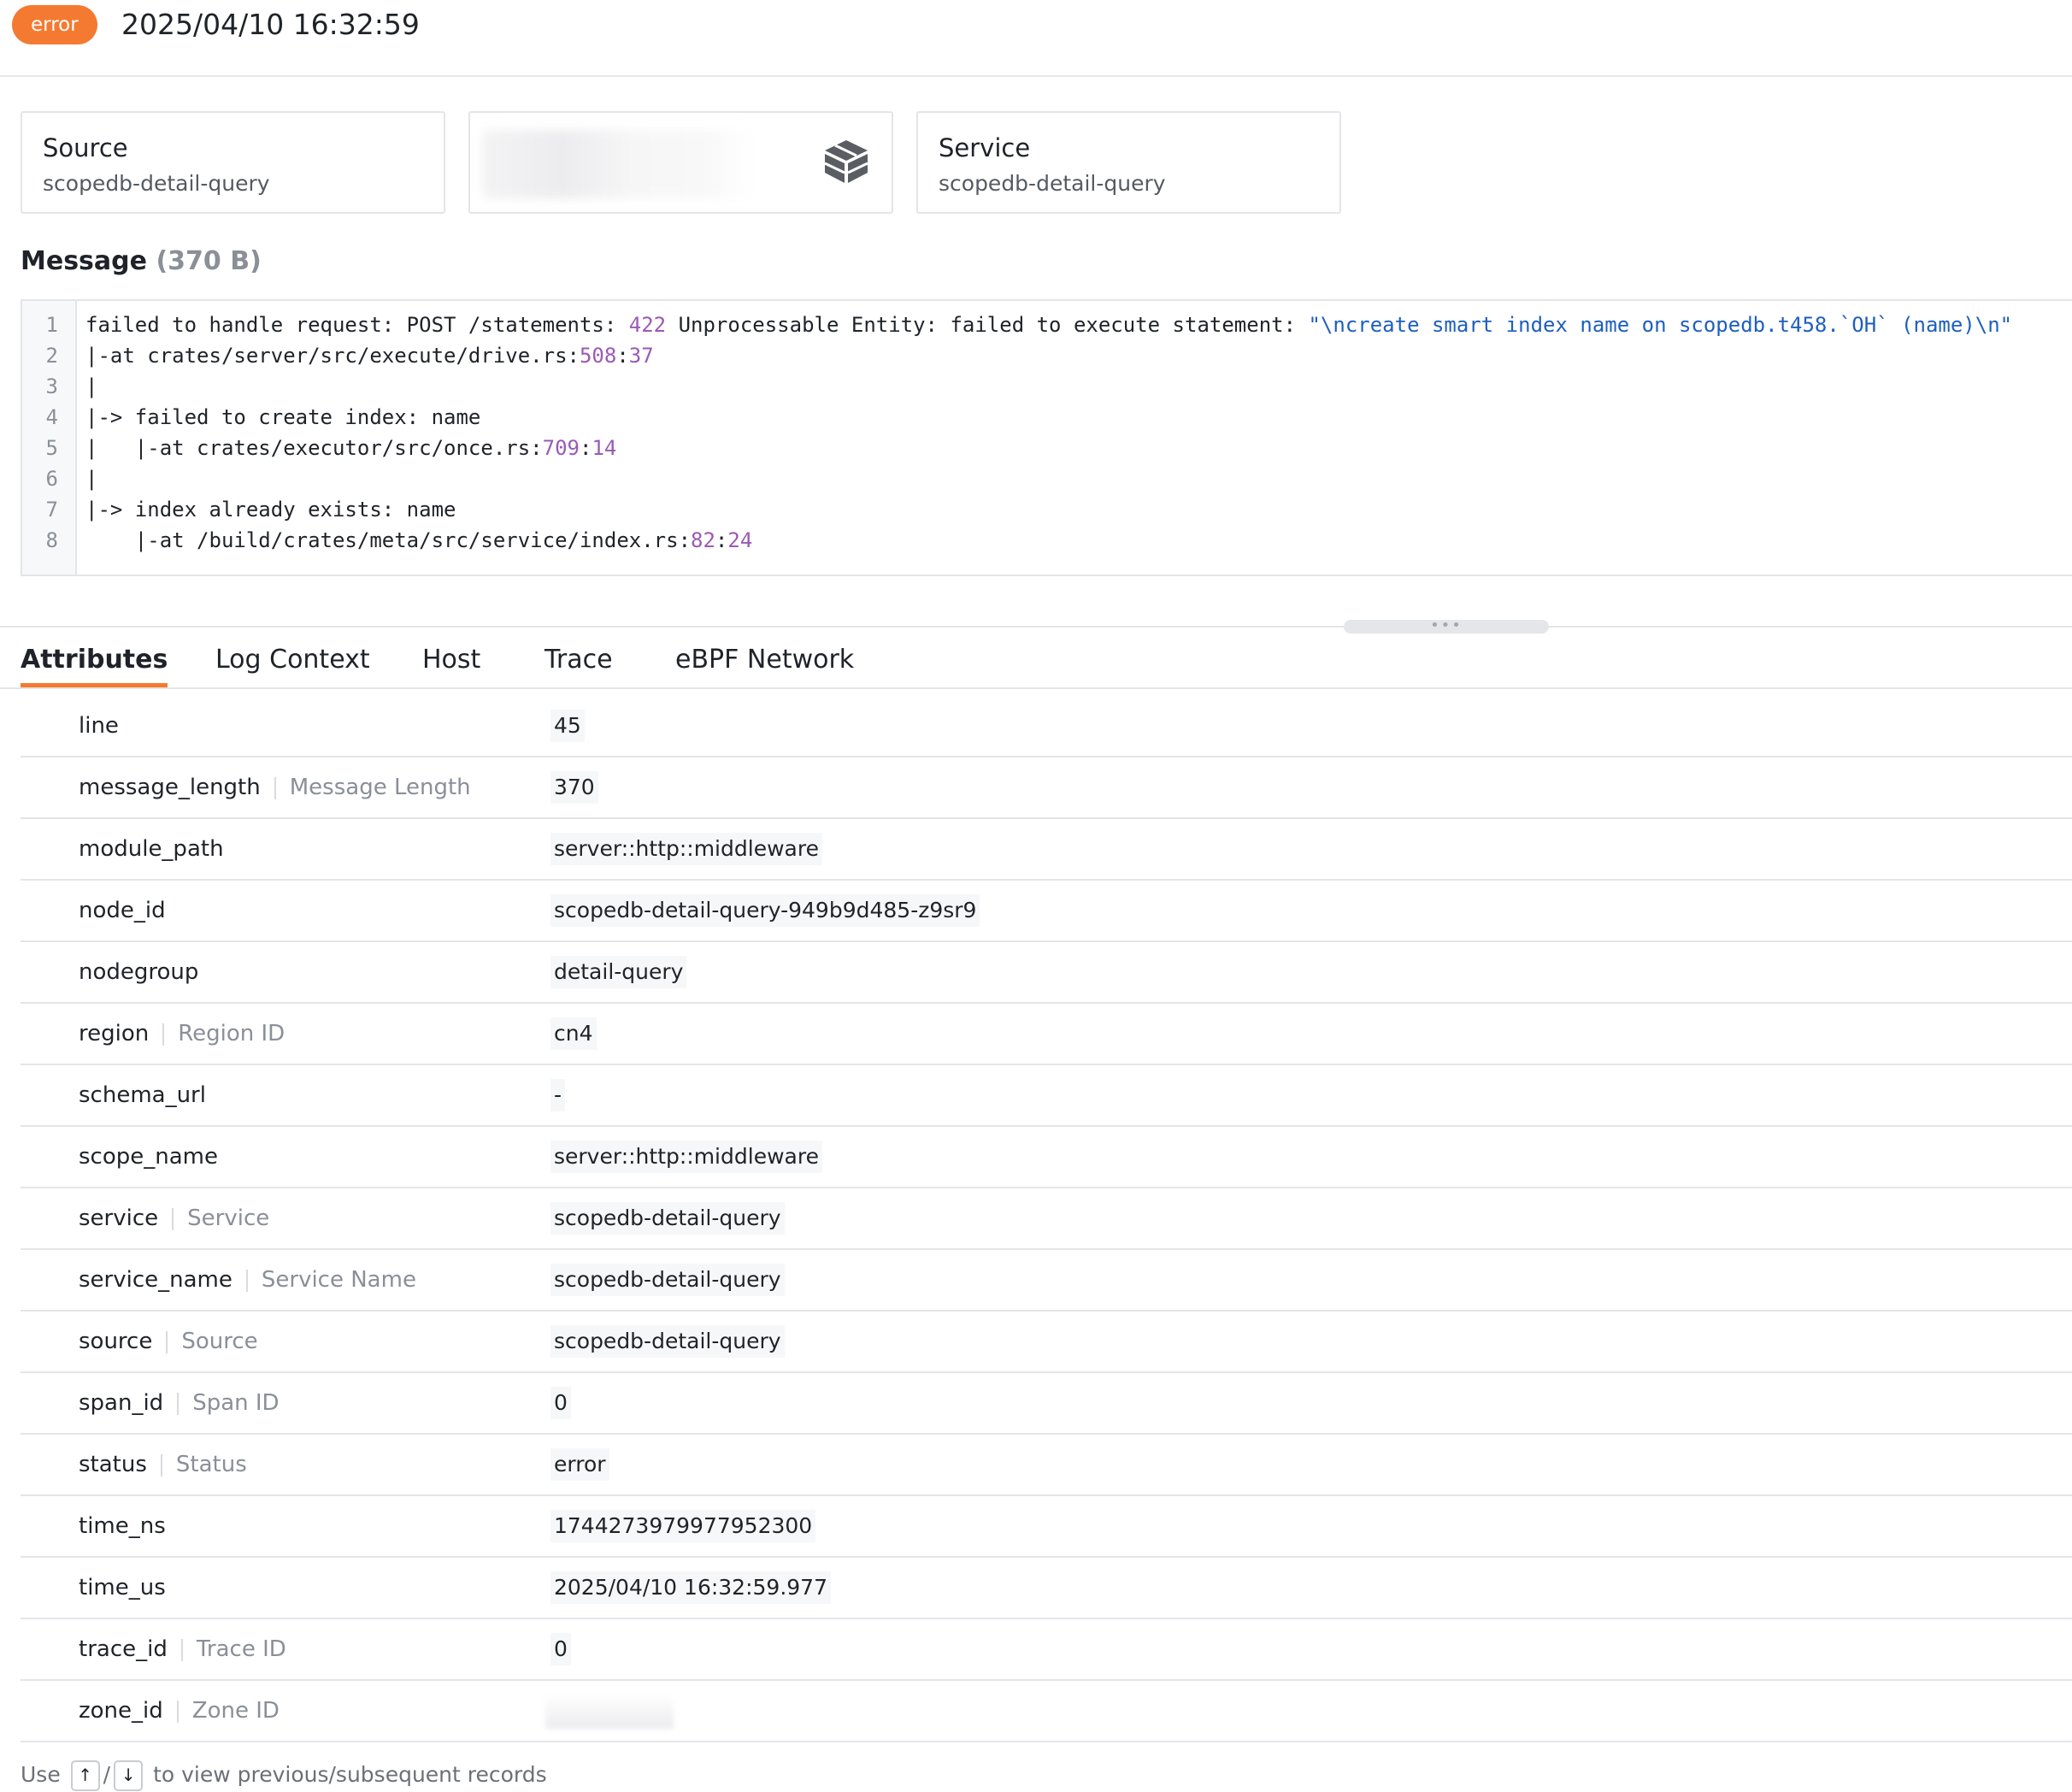 The image size is (2072, 1792). Describe the element at coordinates (1047, 1527) in the screenshot. I see `attribute-row: time_ns 1744273979977952300` at that location.